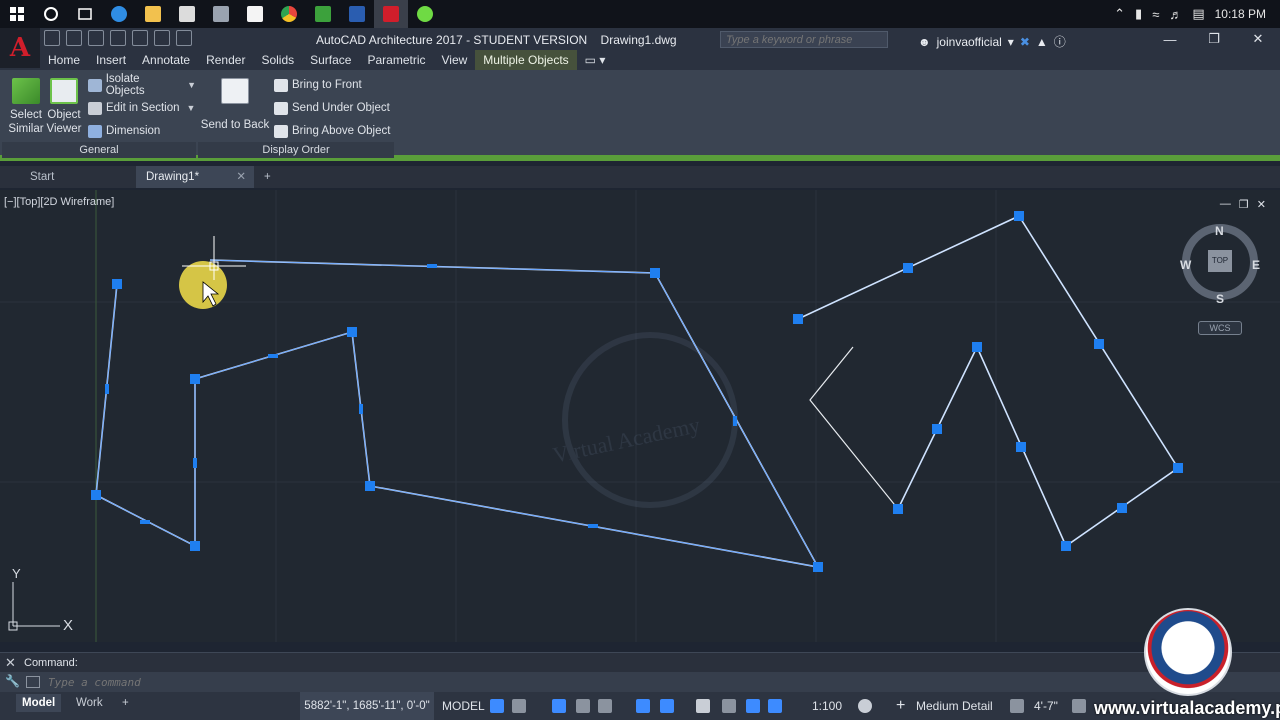 The image size is (1280, 720). I want to click on isodraft-icon, so click(643, 706).